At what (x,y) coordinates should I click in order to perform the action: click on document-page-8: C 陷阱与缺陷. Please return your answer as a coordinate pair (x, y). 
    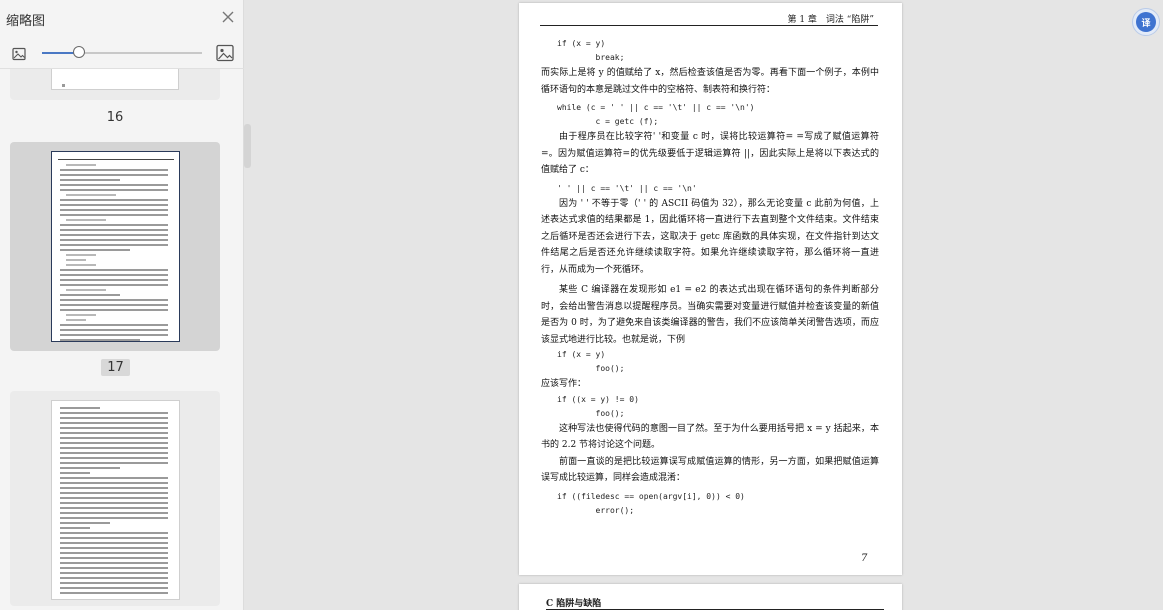
    Looking at the image, I should click on (710, 597).